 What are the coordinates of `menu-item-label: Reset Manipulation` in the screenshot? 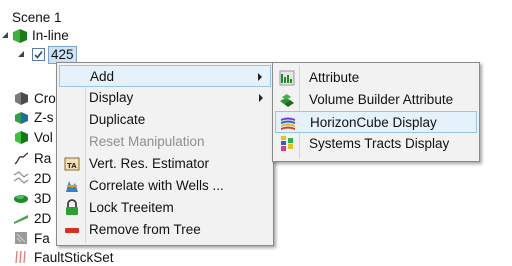 It's located at (147, 141).